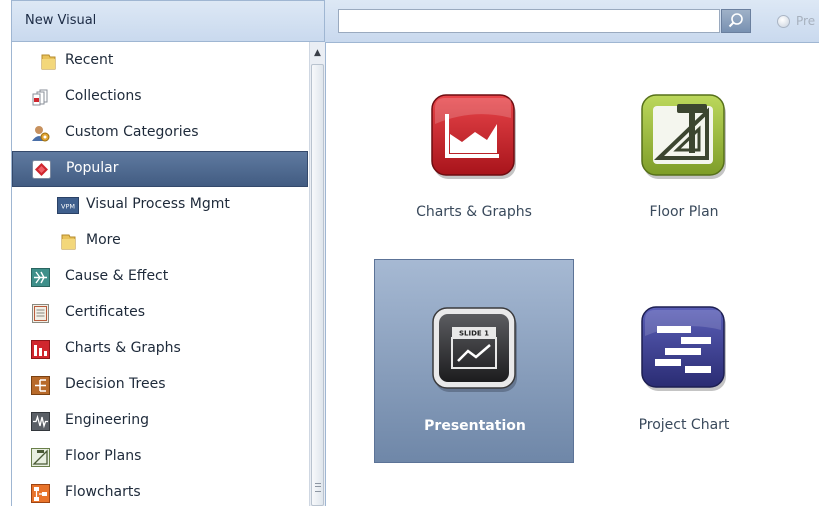 The width and height of the screenshot is (819, 506). I want to click on search-button, so click(736, 21).